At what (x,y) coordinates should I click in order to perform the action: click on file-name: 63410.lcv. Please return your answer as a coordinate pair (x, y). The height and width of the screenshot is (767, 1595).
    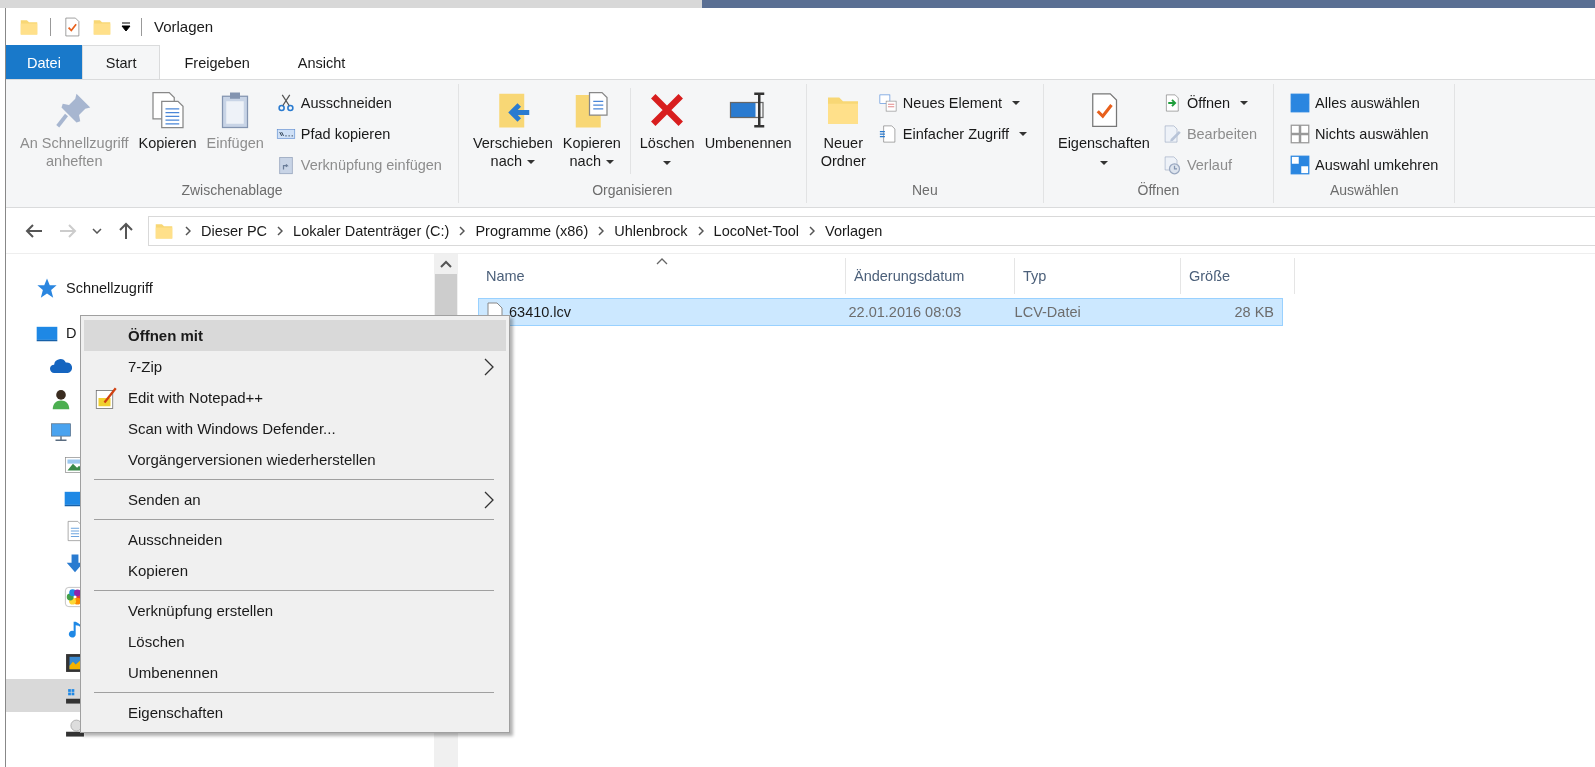
    Looking at the image, I should click on (540, 312).